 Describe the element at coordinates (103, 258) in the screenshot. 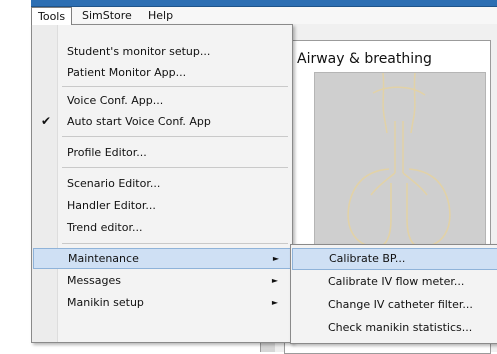

I see `menu-item-label: Maintenance` at that location.